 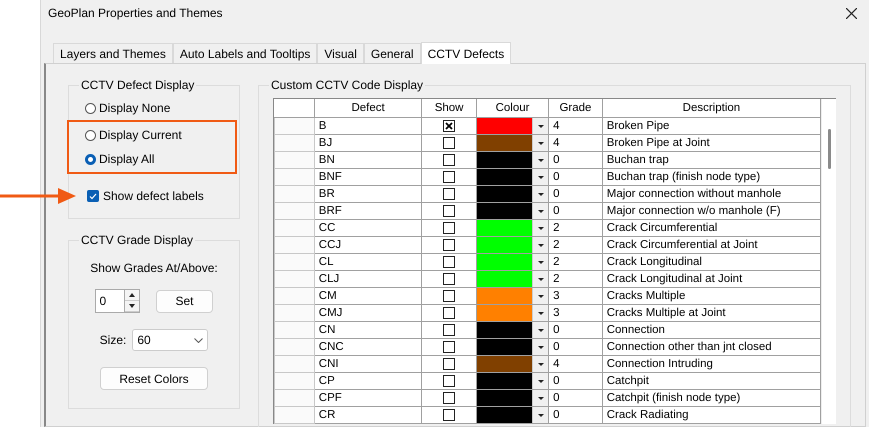 What do you see at coordinates (368, 347) in the screenshot?
I see `table-cell: CNC` at bounding box center [368, 347].